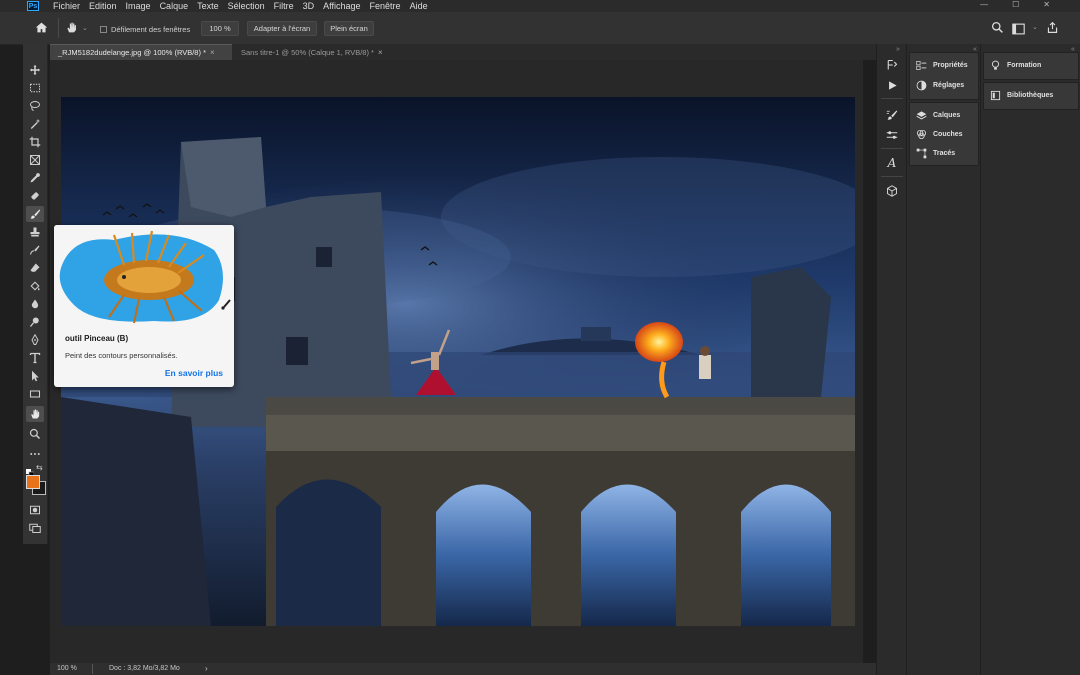 The height and width of the screenshot is (675, 1080). Describe the element at coordinates (35, 106) in the screenshot. I see `lasso-tool-icon` at that location.